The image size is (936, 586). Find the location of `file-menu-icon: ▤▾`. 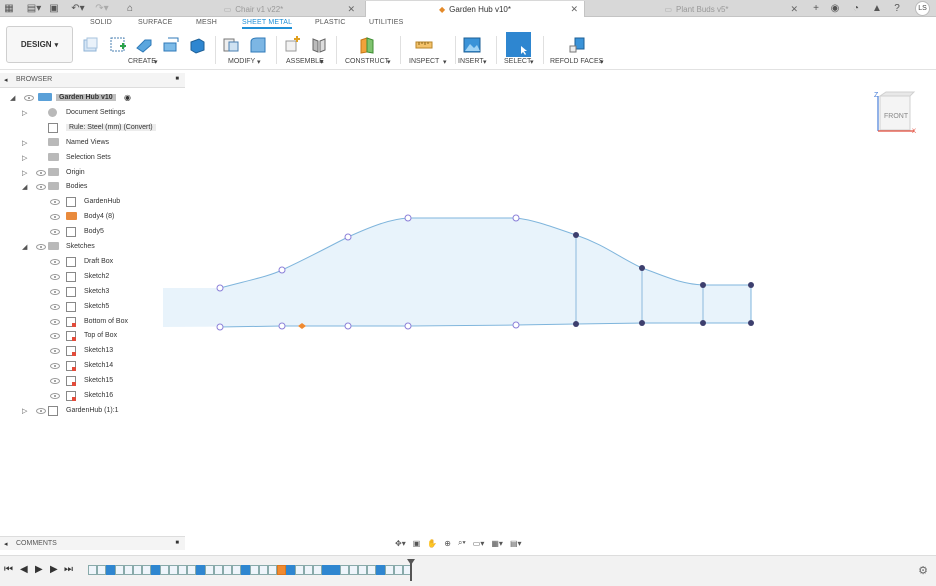

file-menu-icon: ▤▾ is located at coordinates (34, 8).